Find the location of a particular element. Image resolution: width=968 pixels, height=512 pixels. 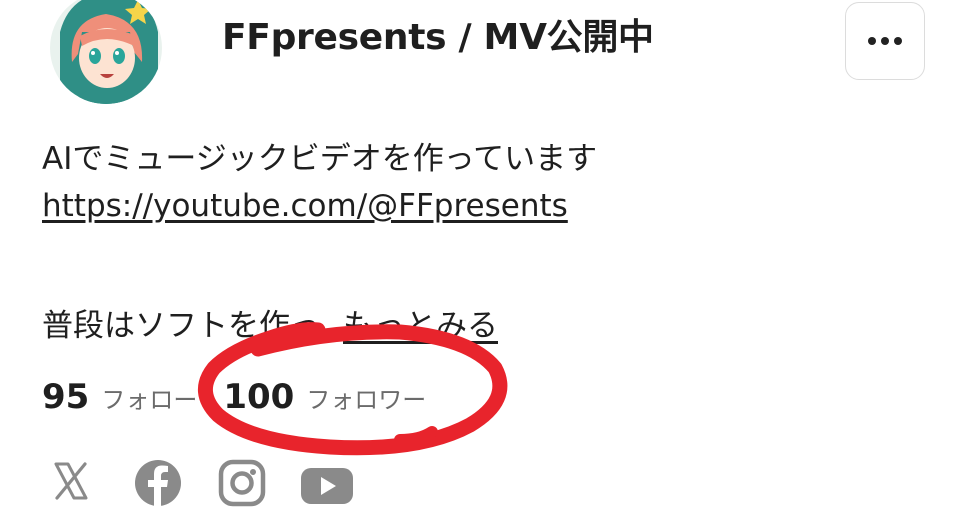

followers-count: 100 is located at coordinates (259, 397).